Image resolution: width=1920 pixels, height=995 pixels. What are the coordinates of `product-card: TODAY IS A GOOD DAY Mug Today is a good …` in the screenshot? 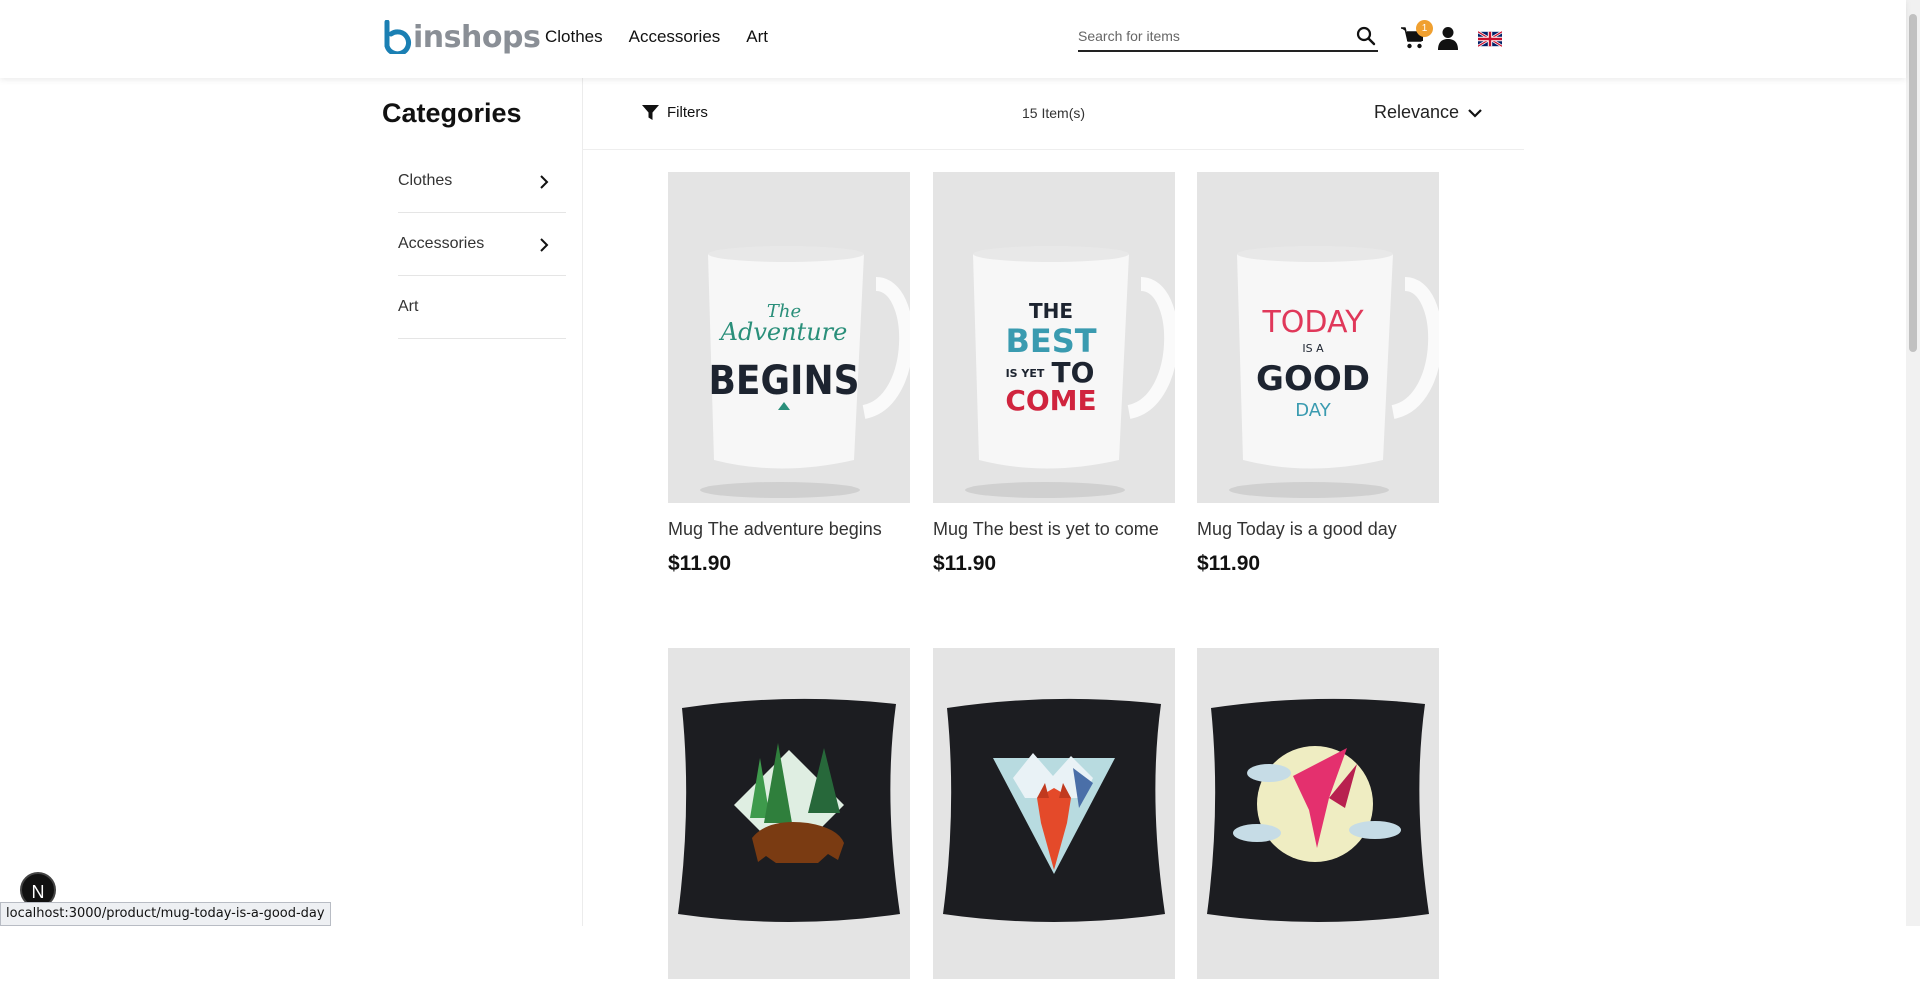 It's located at (1318, 374).